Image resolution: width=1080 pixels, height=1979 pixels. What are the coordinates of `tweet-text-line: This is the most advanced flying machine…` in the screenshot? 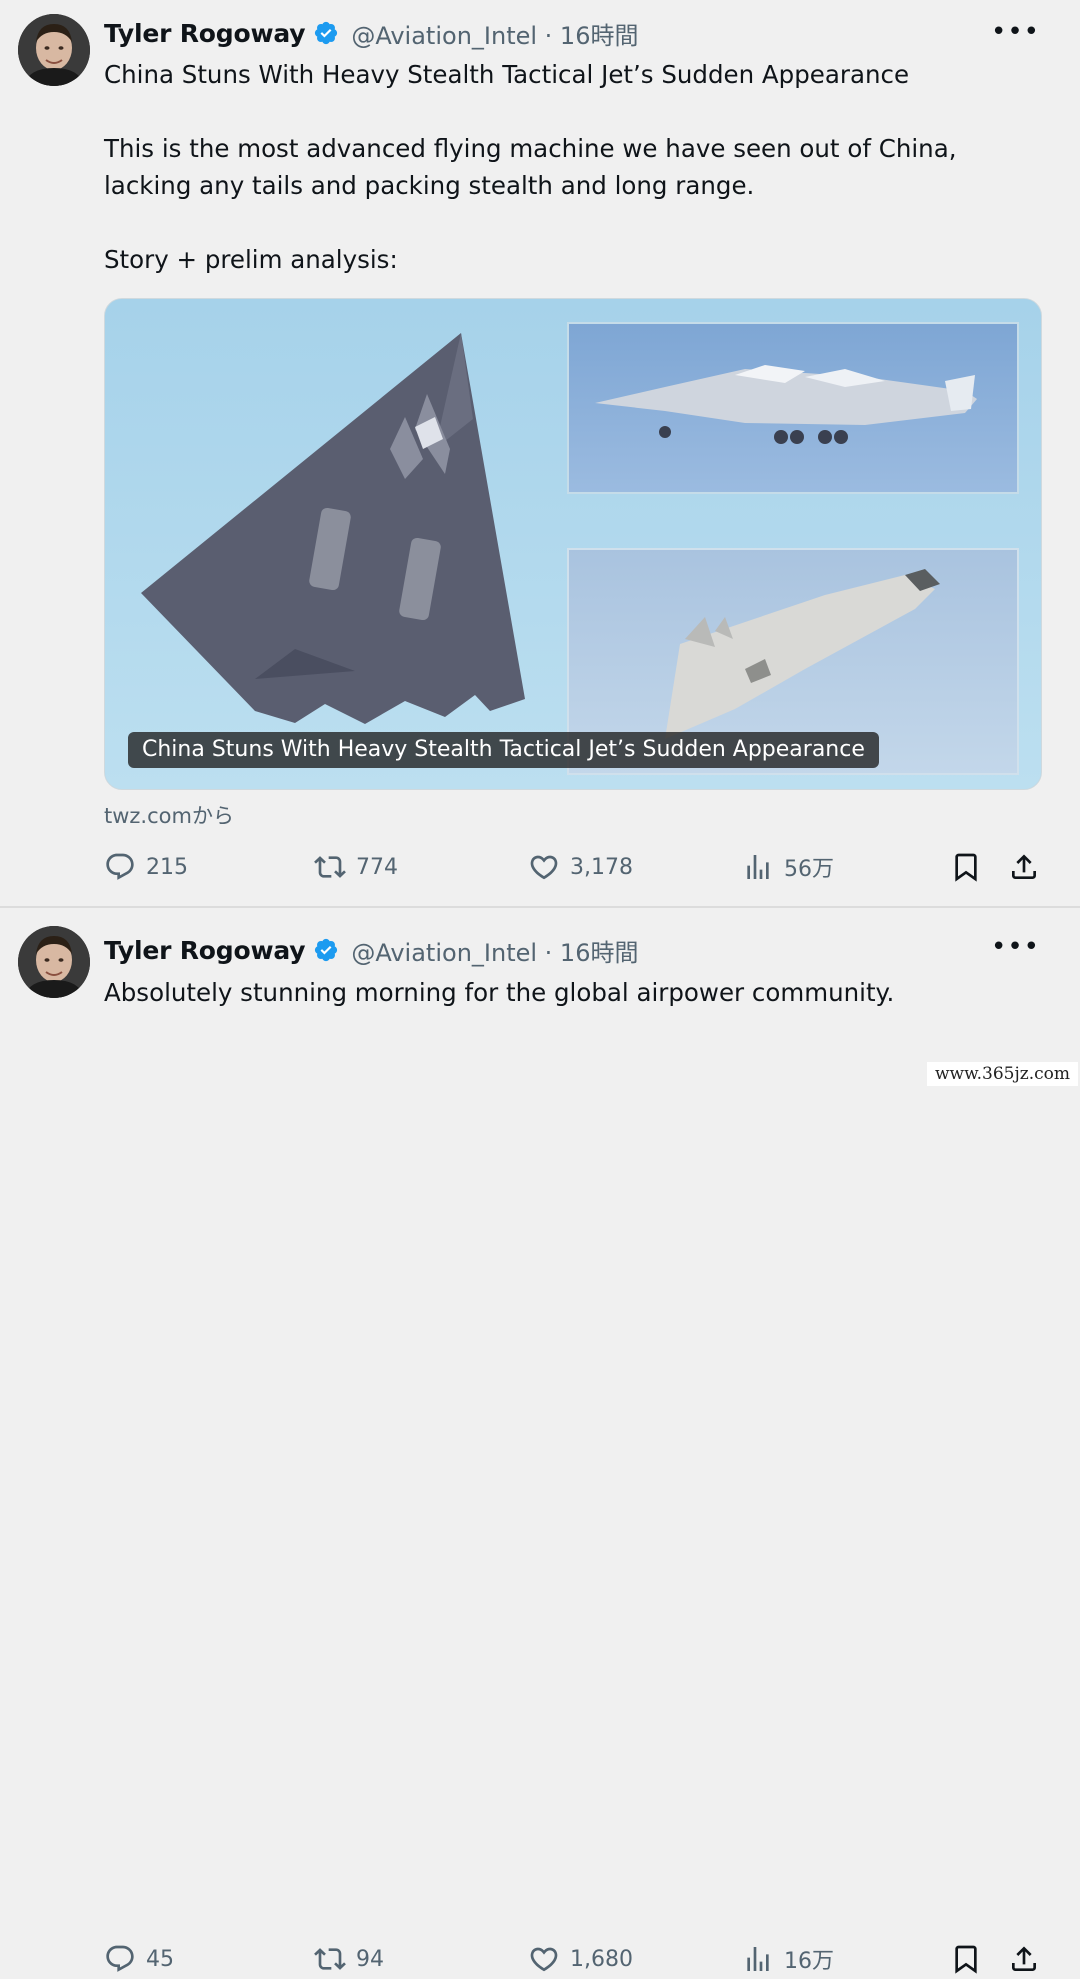 It's located at (530, 167).